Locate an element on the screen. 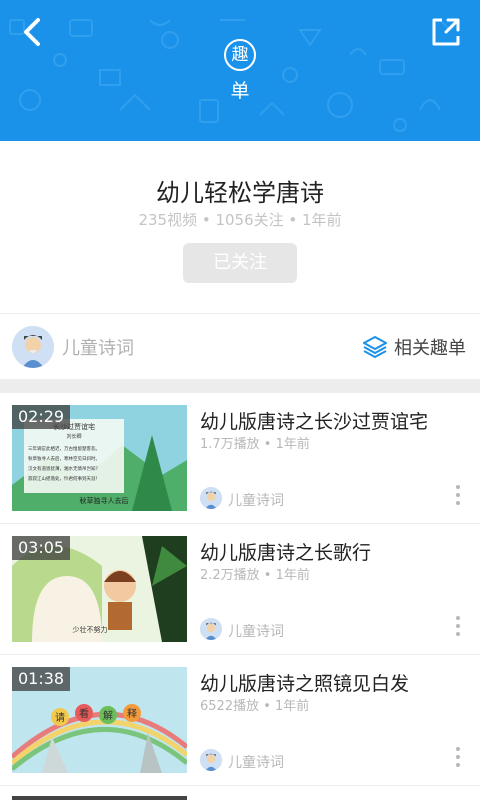 The width and height of the screenshot is (480, 800). playlist-meta: 235视频 • 1056关注 • 1年前 is located at coordinates (240, 220).